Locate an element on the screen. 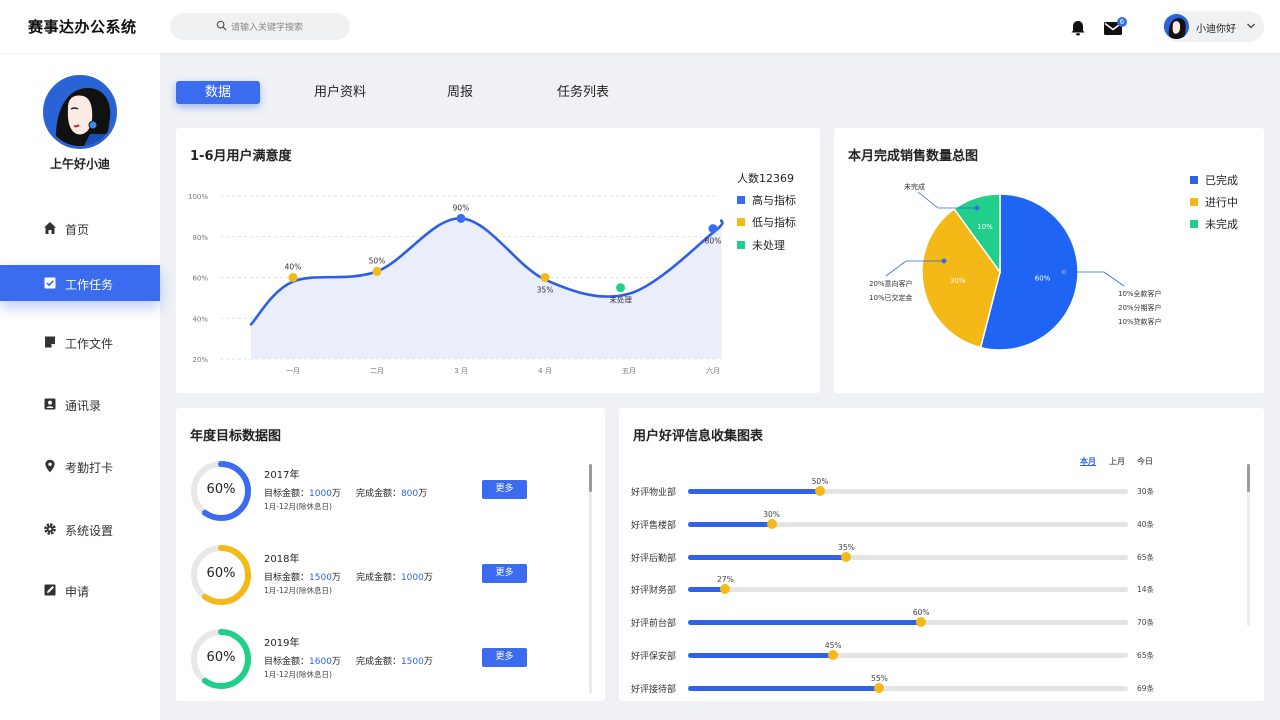 This screenshot has height=720, width=1280. review-count: 40条 is located at coordinates (1146, 524).